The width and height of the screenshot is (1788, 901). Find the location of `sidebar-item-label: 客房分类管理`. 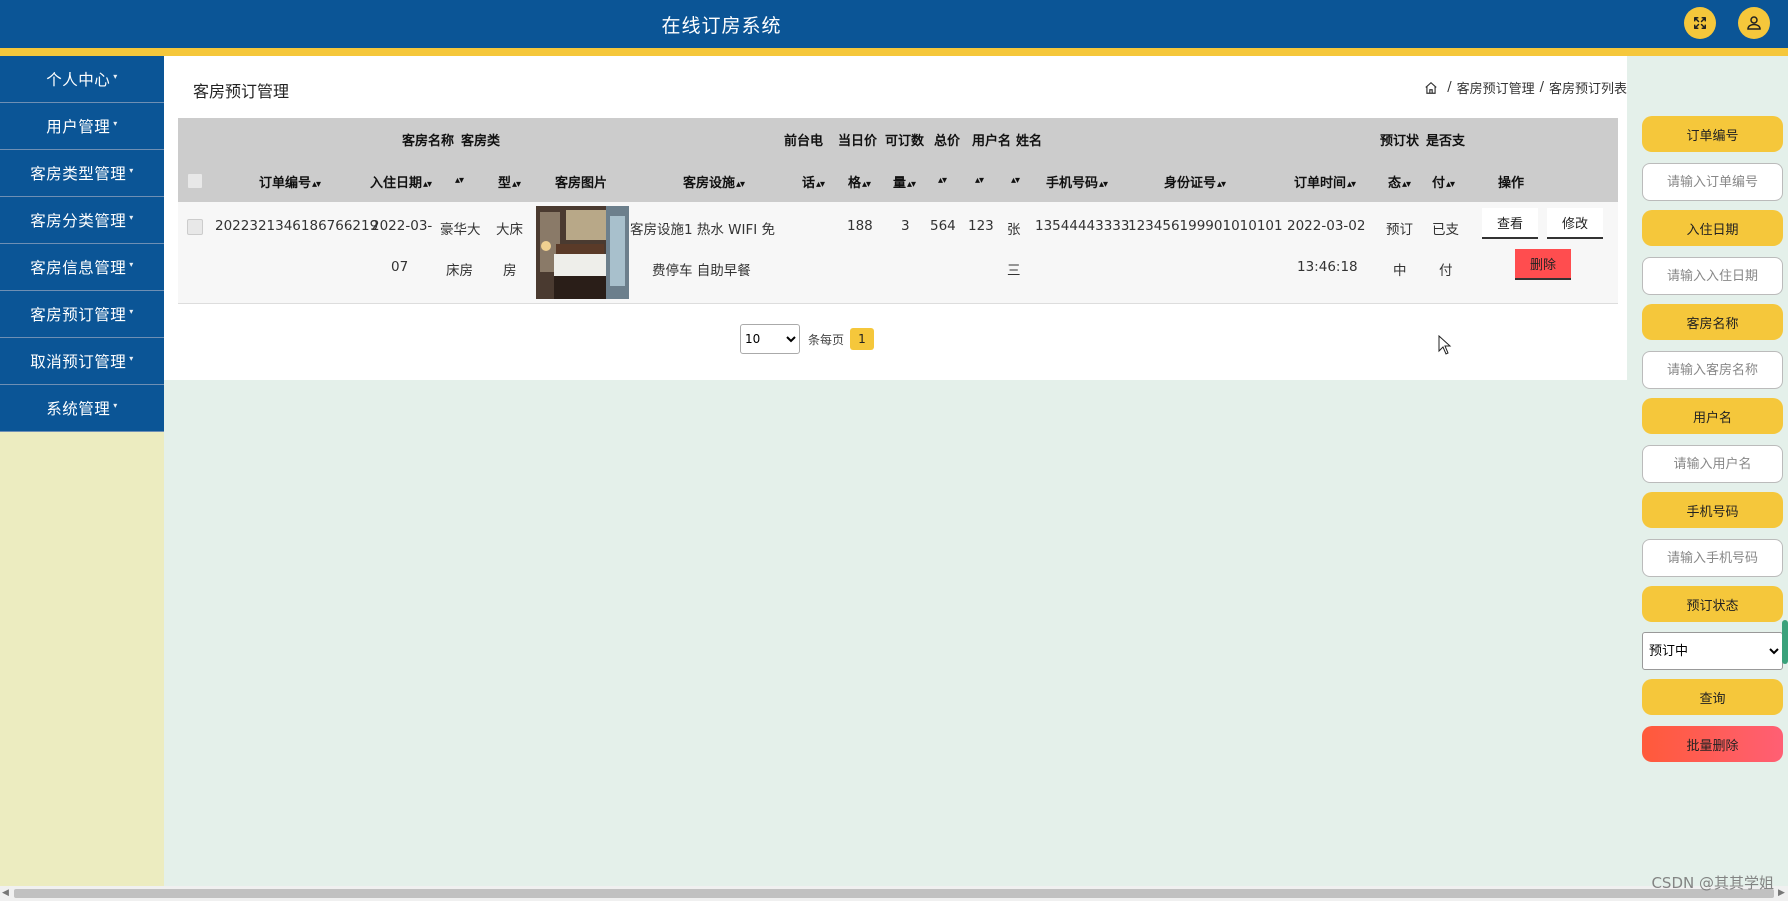

sidebar-item-label: 客房分类管理 is located at coordinates (78, 221).